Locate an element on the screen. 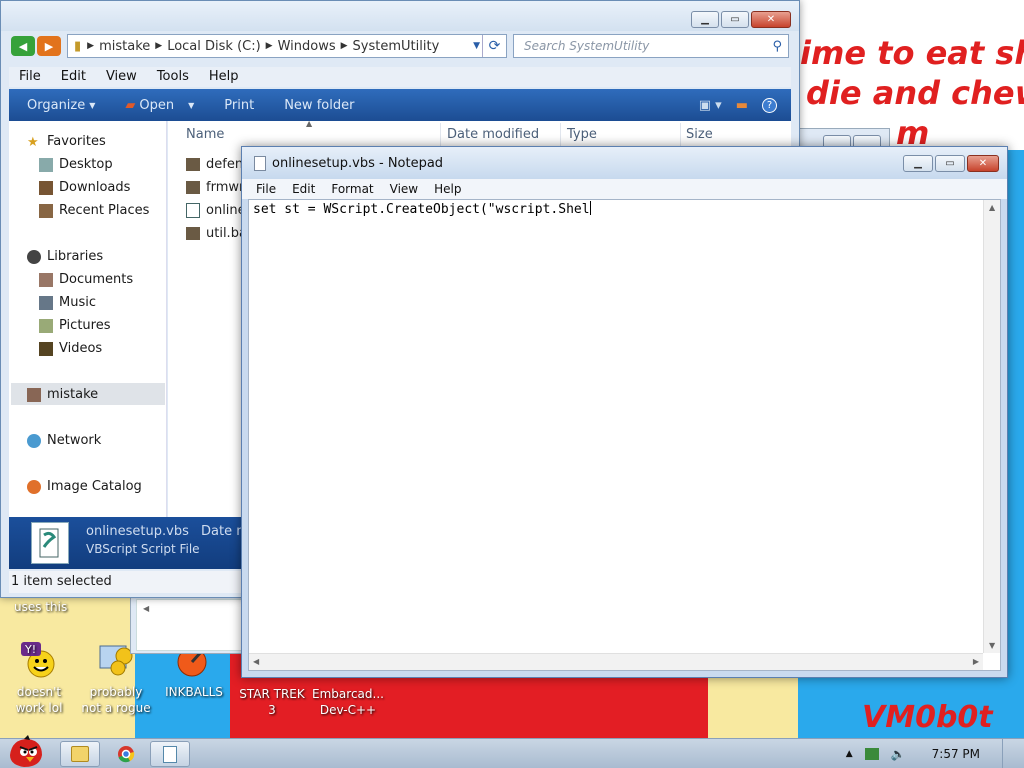 Image resolution: width=1024 pixels, height=768 pixels. explorer-menubar: File Edit View Tools Help is located at coordinates (400, 77).